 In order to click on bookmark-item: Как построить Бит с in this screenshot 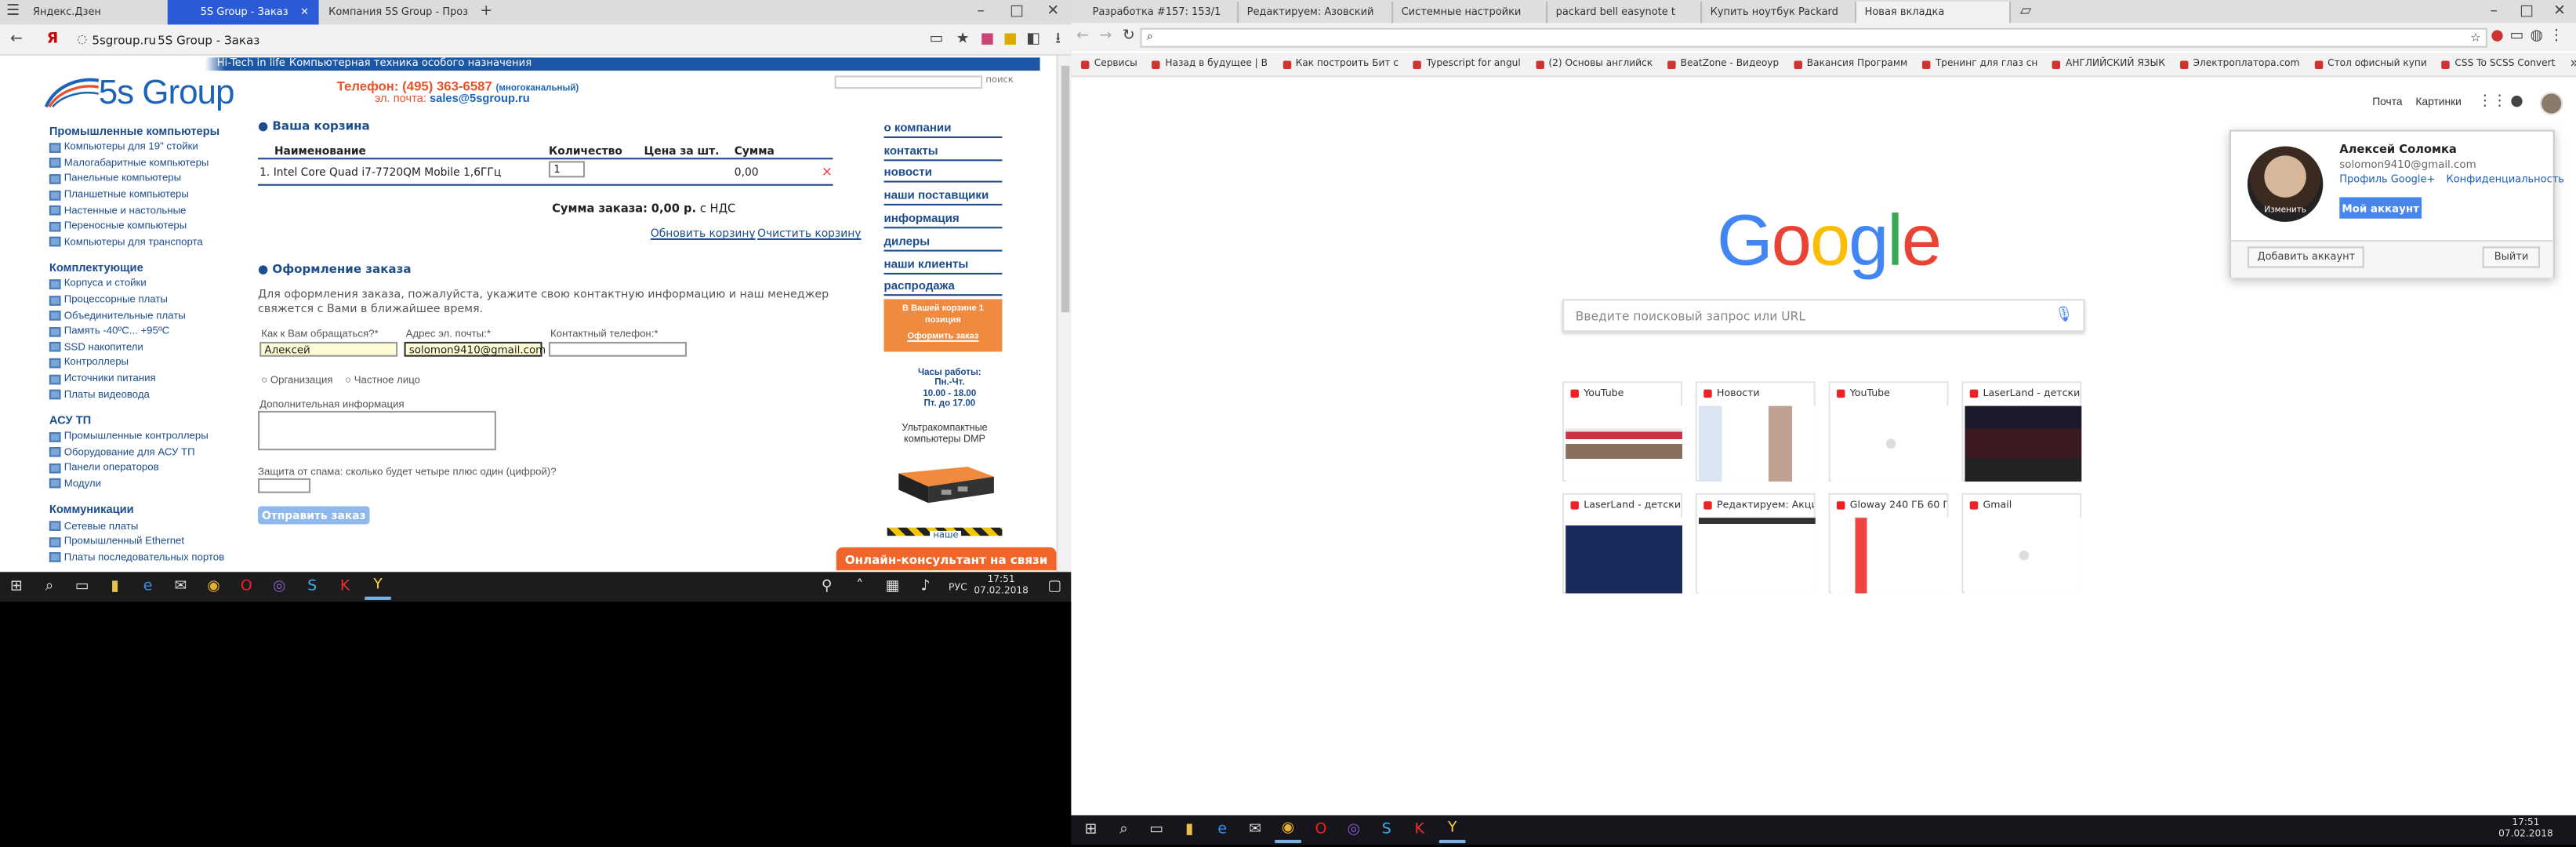, I will do `click(1341, 64)`.